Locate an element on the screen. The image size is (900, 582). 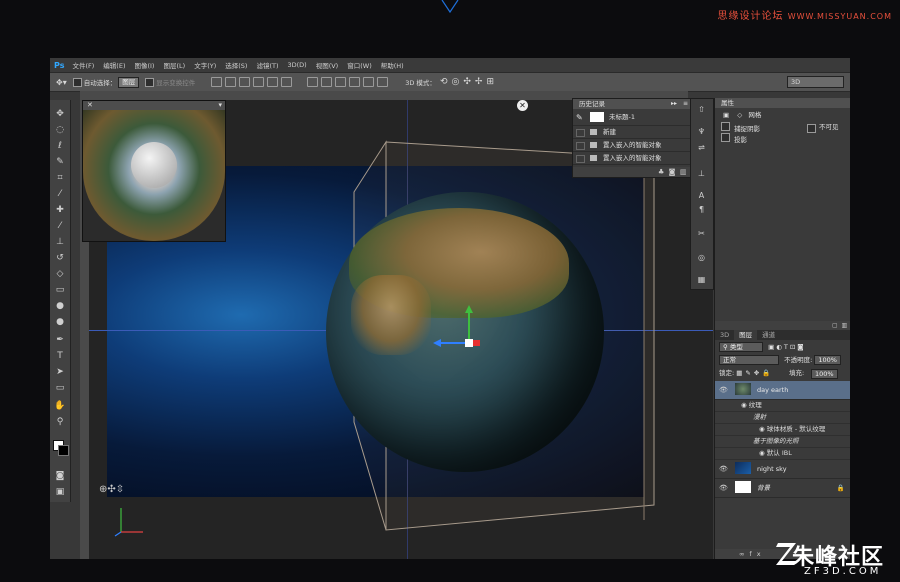
cast-shadow-checkbox is located at coordinates (725, 126).